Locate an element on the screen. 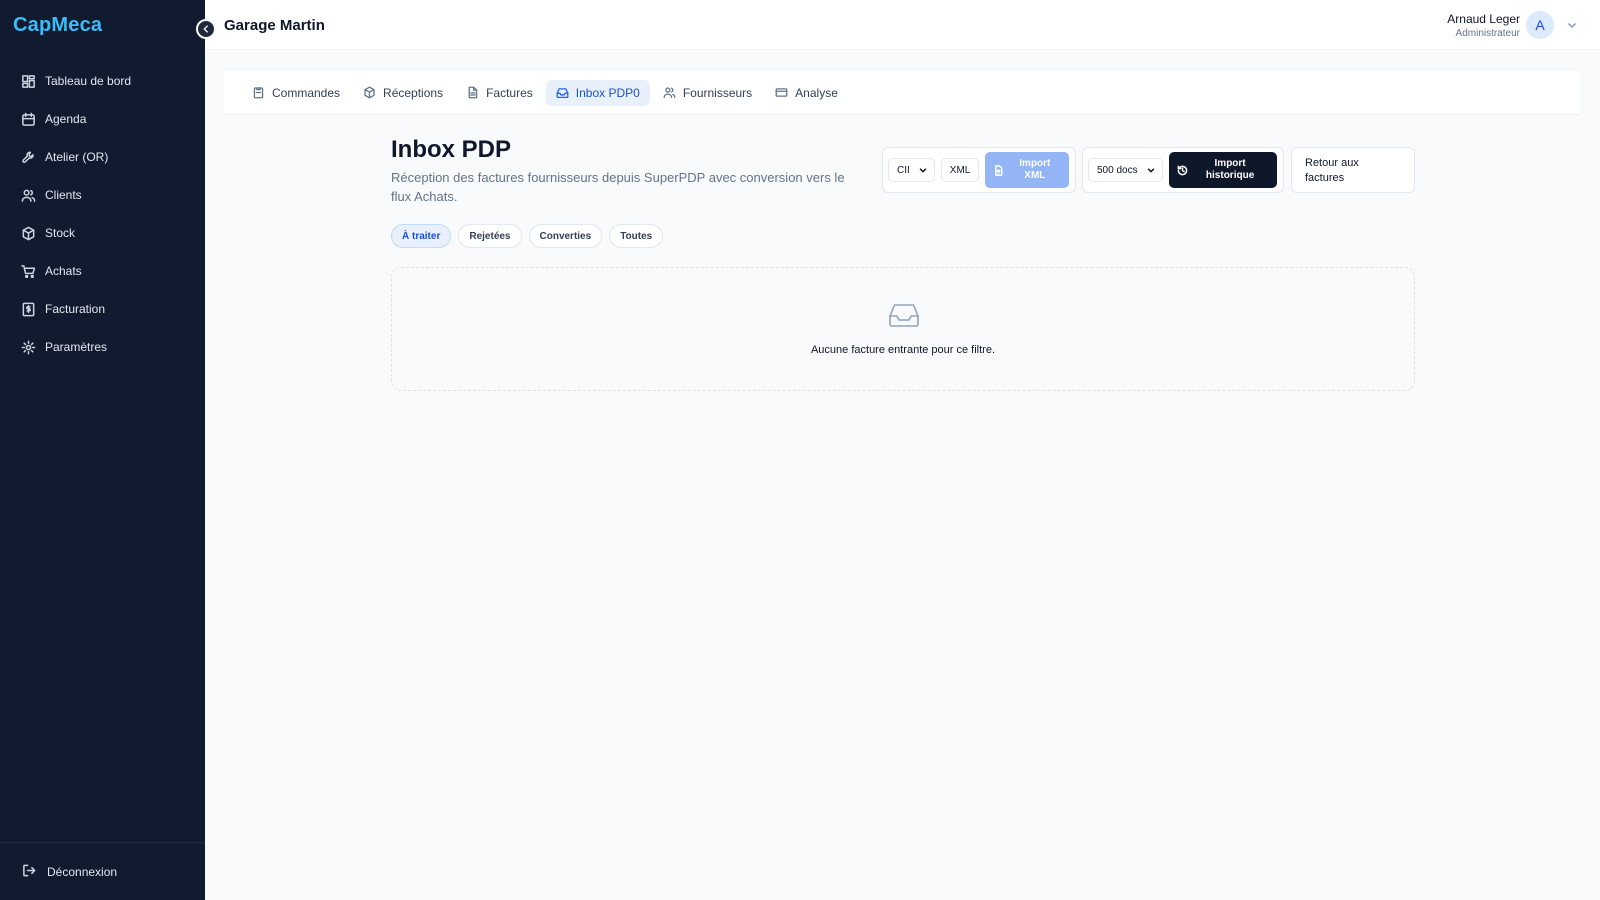 This screenshot has height=900, width=1600. gear-icon is located at coordinates (28, 347).